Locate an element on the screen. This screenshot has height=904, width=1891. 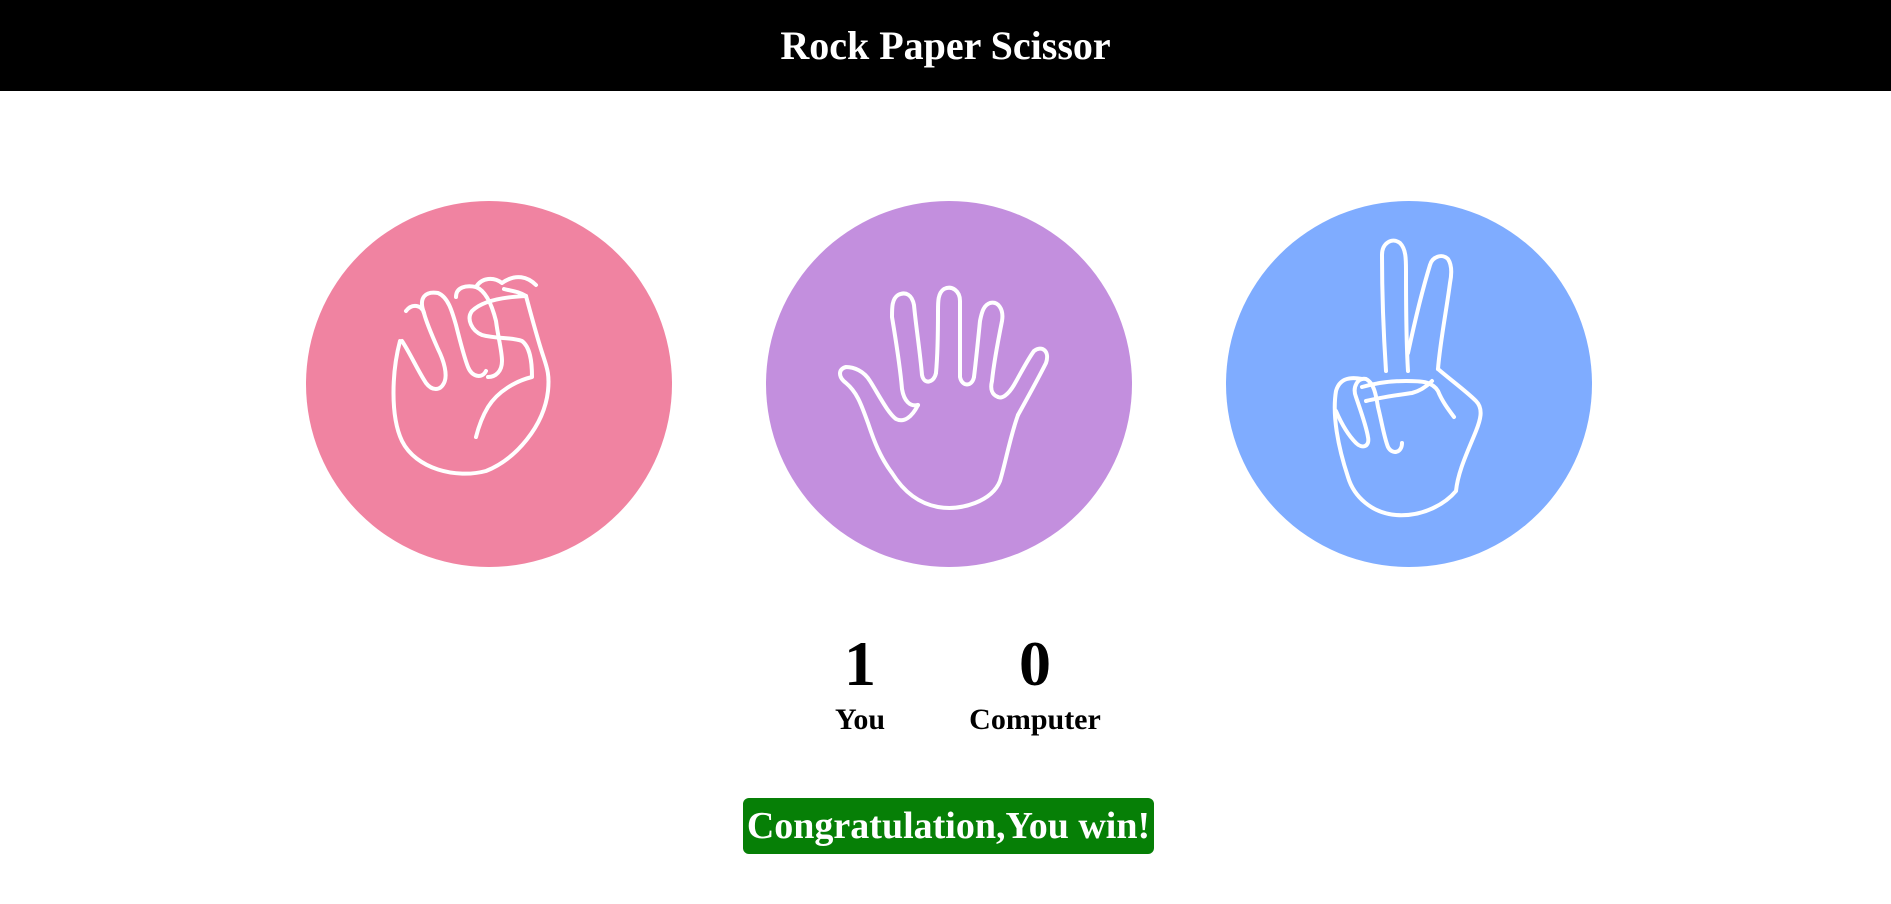
rock-circle is located at coordinates (489, 384).